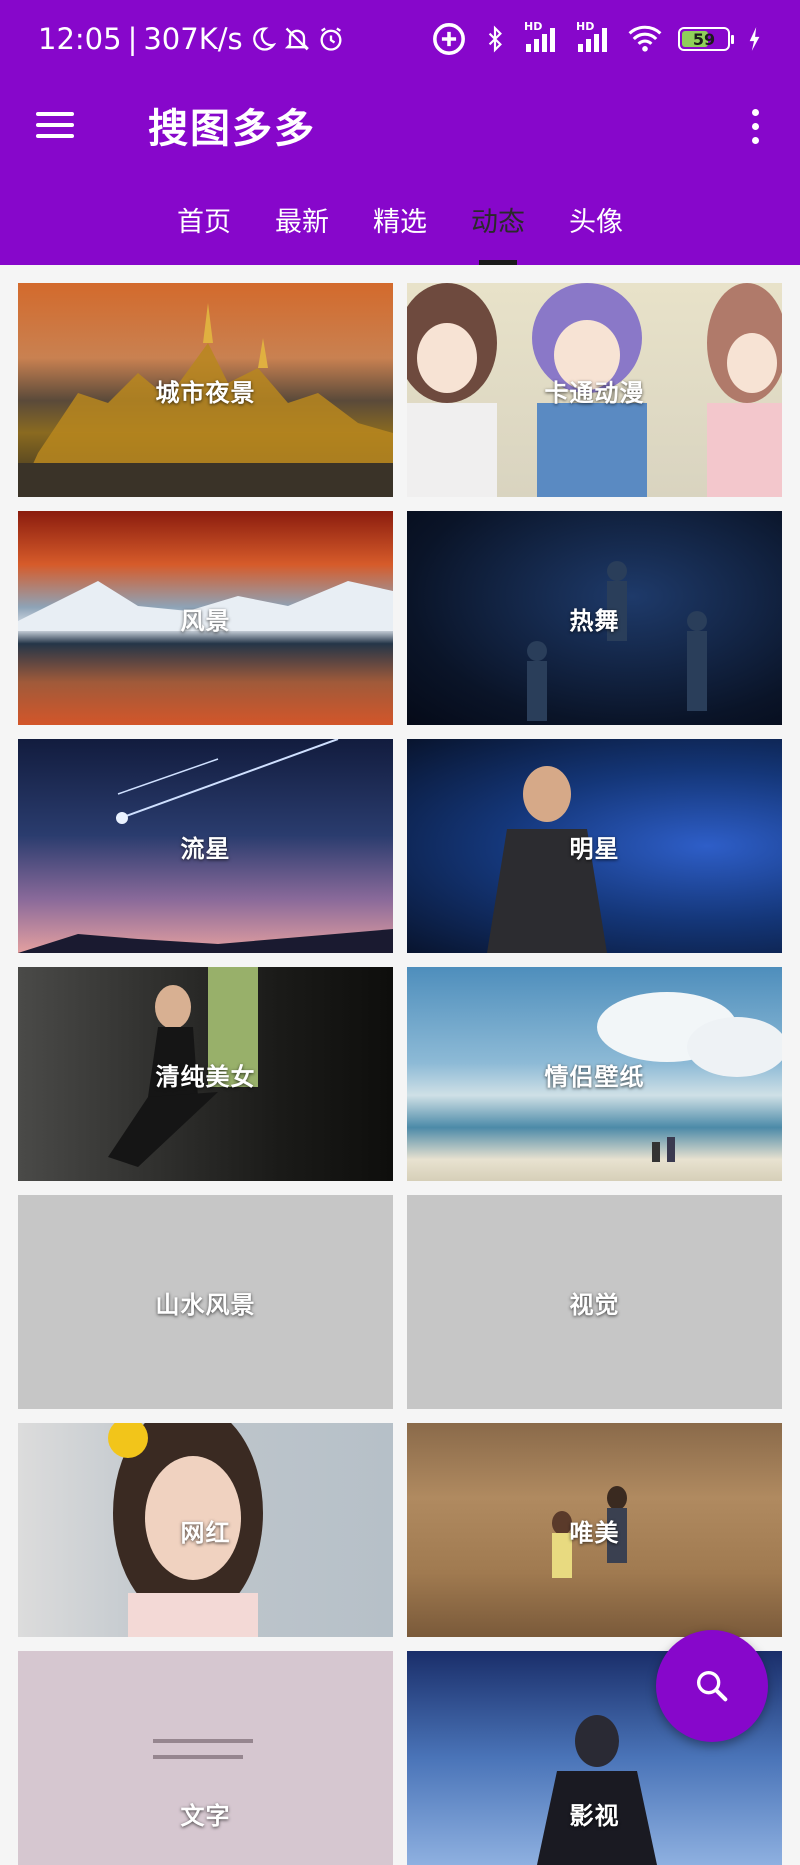 Image resolution: width=800 pixels, height=1865 pixels. I want to click on category-label: 清纯美女, so click(205, 1076).